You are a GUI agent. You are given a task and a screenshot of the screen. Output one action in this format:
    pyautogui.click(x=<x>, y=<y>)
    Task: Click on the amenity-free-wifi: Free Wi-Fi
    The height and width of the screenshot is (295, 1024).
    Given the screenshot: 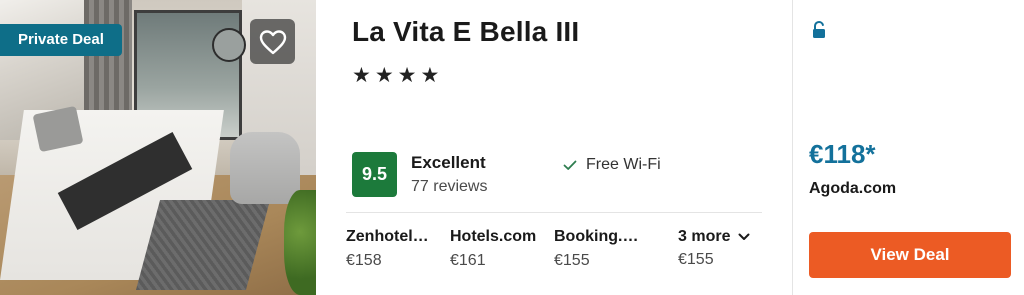 What is the action you would take?
    pyautogui.click(x=611, y=165)
    